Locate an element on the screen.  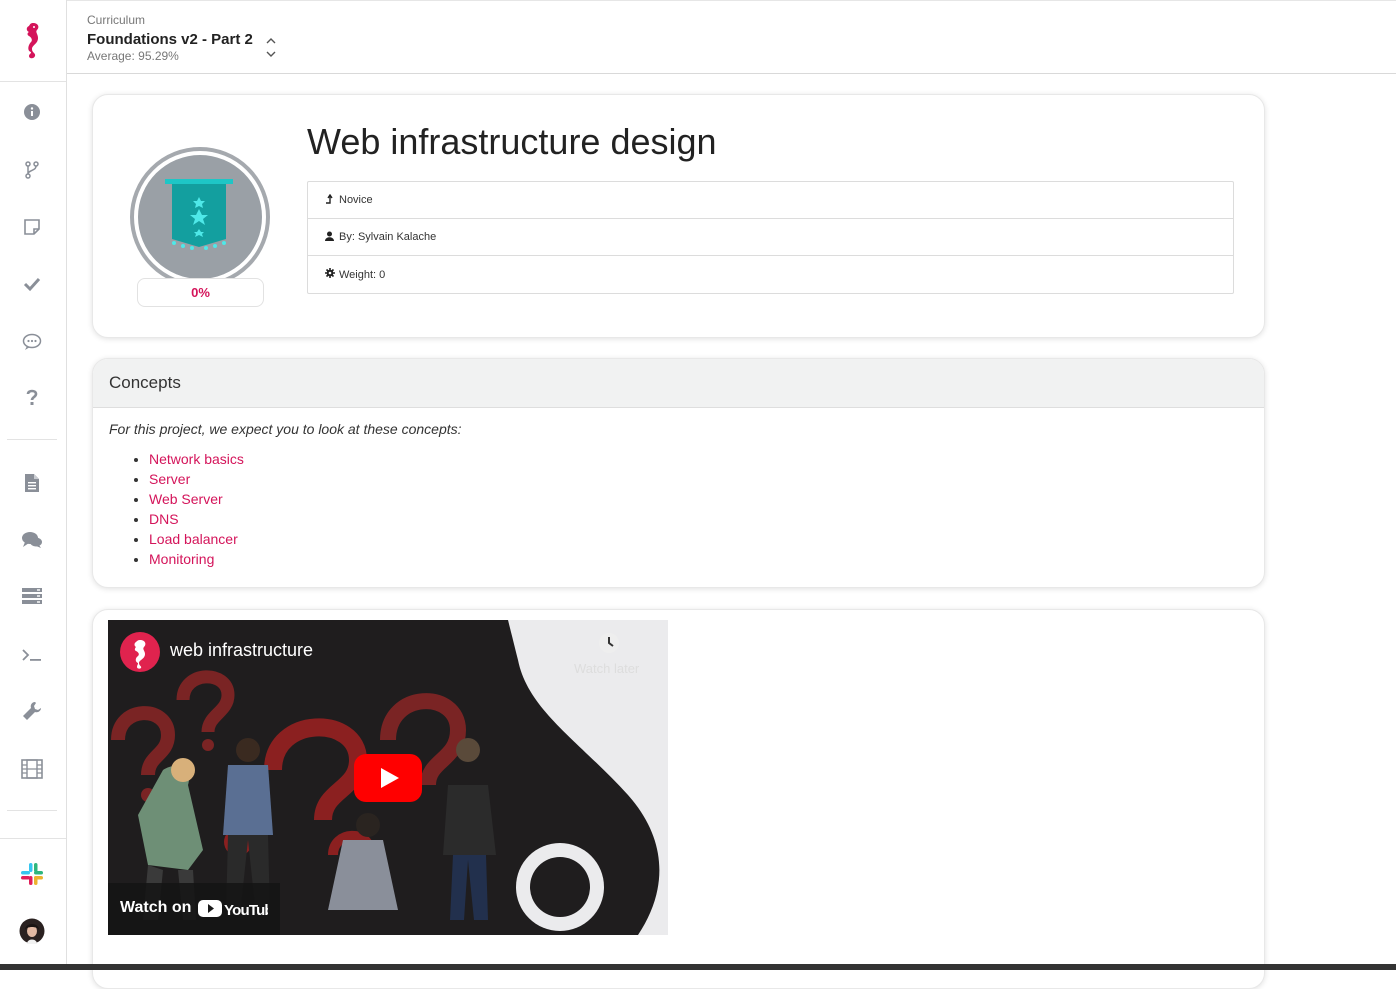
list-item: Web Server is located at coordinates (196, 499).